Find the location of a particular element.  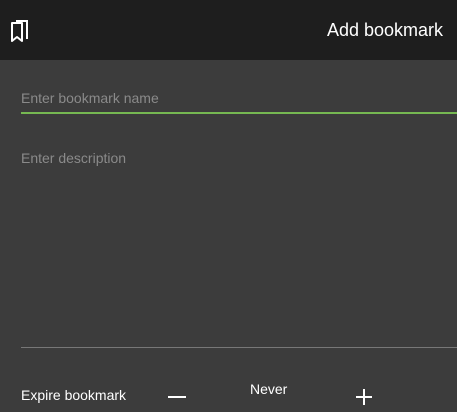

dialog-header: Add bookmark is located at coordinates (228, 30).